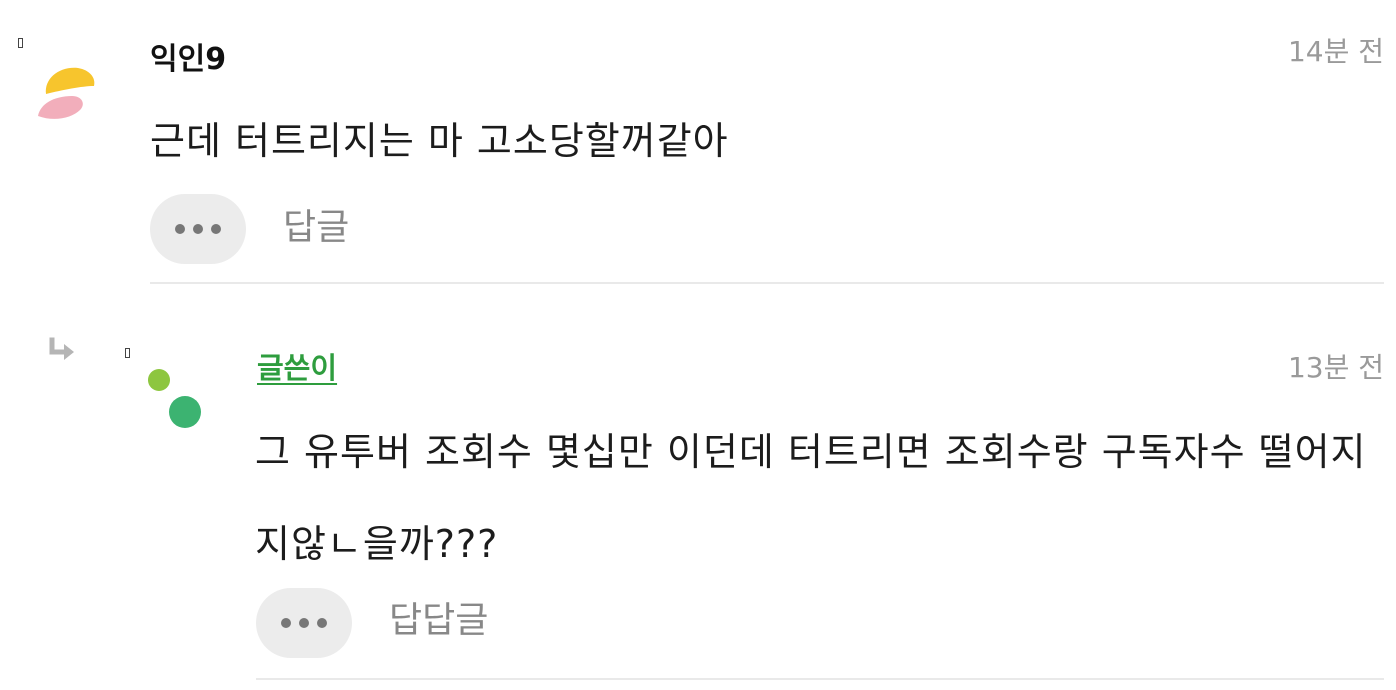 This screenshot has height=690, width=1396. I want to click on comment-text: 근데 터트리지는 마 고소당할꺼같아, so click(439, 141).